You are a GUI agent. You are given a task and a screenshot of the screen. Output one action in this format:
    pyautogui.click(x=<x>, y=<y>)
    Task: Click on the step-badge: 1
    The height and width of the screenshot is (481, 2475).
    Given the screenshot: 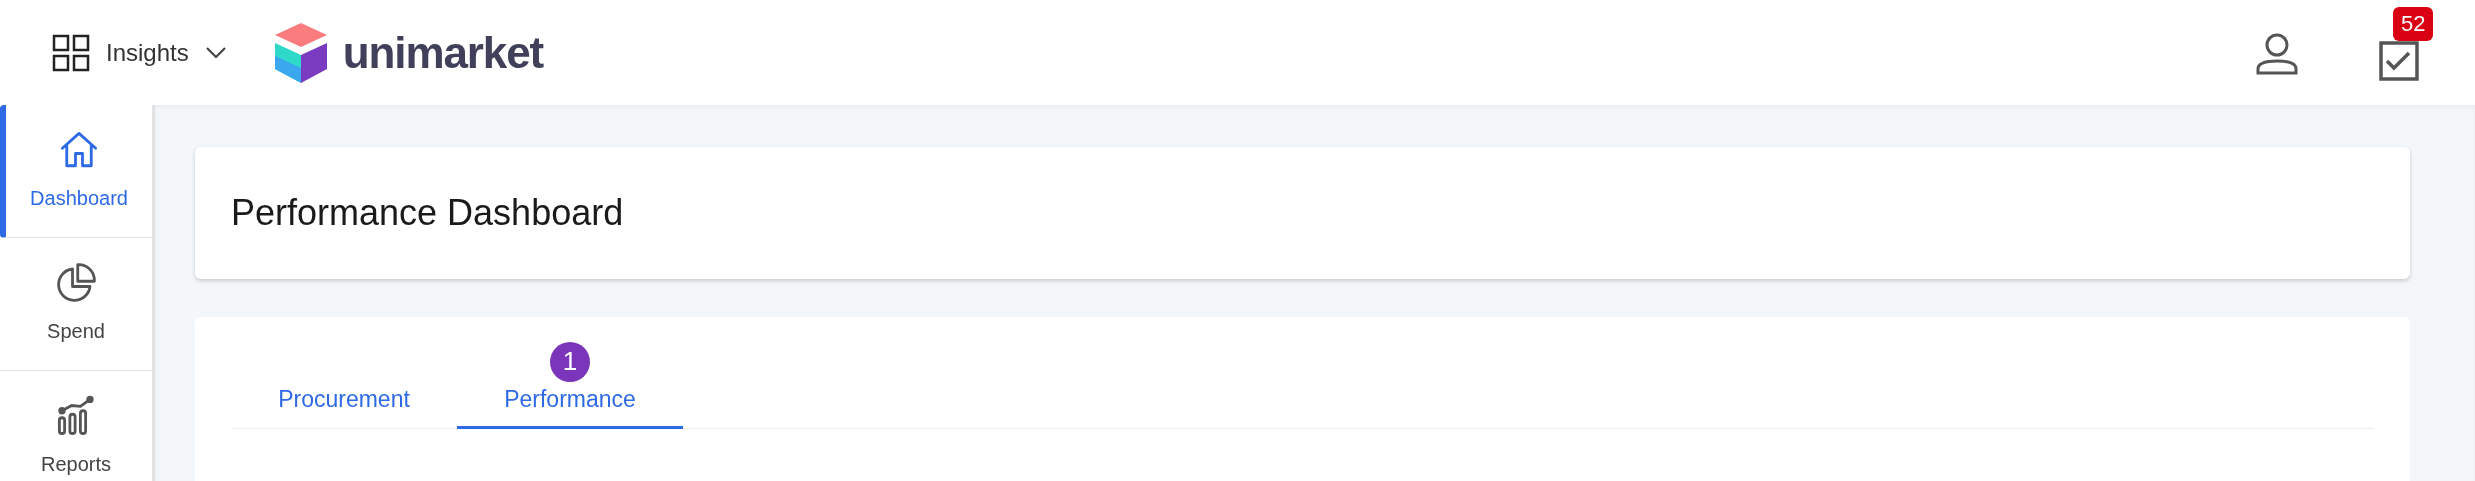 What is the action you would take?
    pyautogui.click(x=570, y=361)
    